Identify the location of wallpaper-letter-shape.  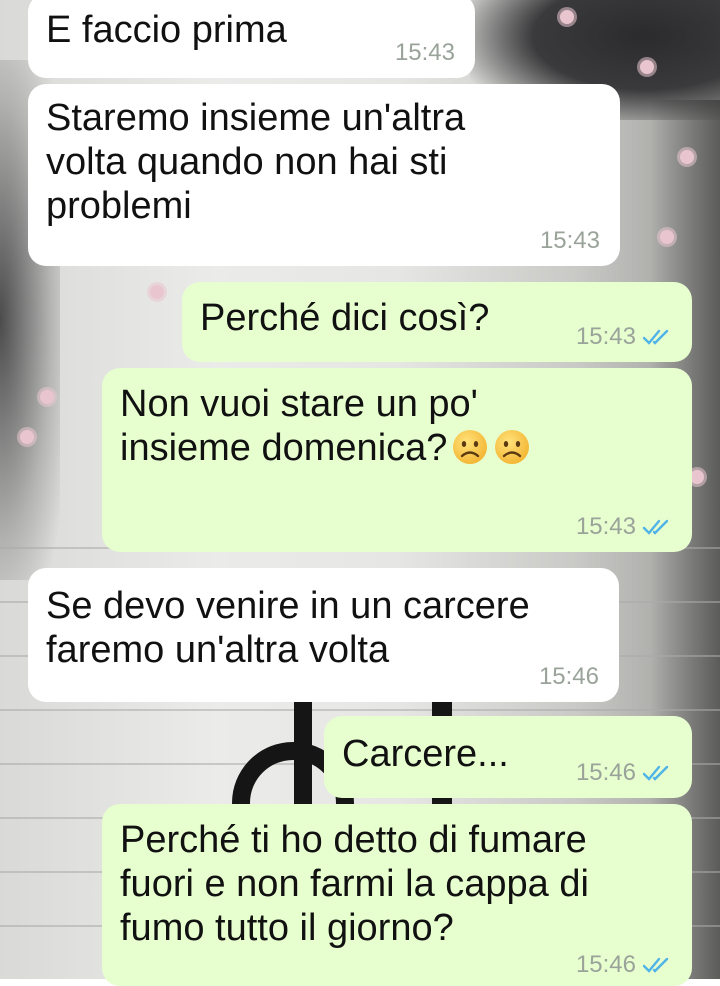
(303, 760).